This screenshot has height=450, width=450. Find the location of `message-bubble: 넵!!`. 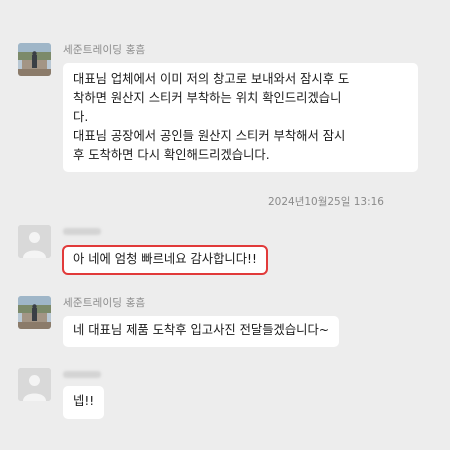

message-bubble: 넵!! is located at coordinates (84, 402).